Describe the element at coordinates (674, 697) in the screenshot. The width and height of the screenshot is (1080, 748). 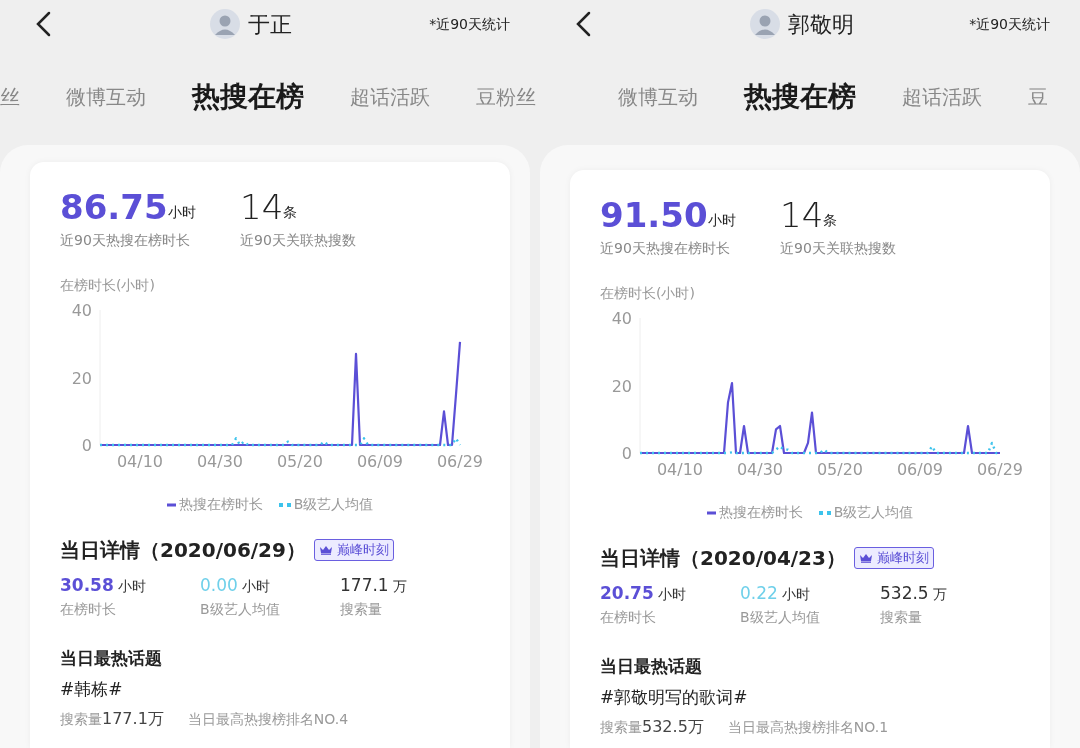
I see `topic-name: #郭敬明写的歌词#` at that location.